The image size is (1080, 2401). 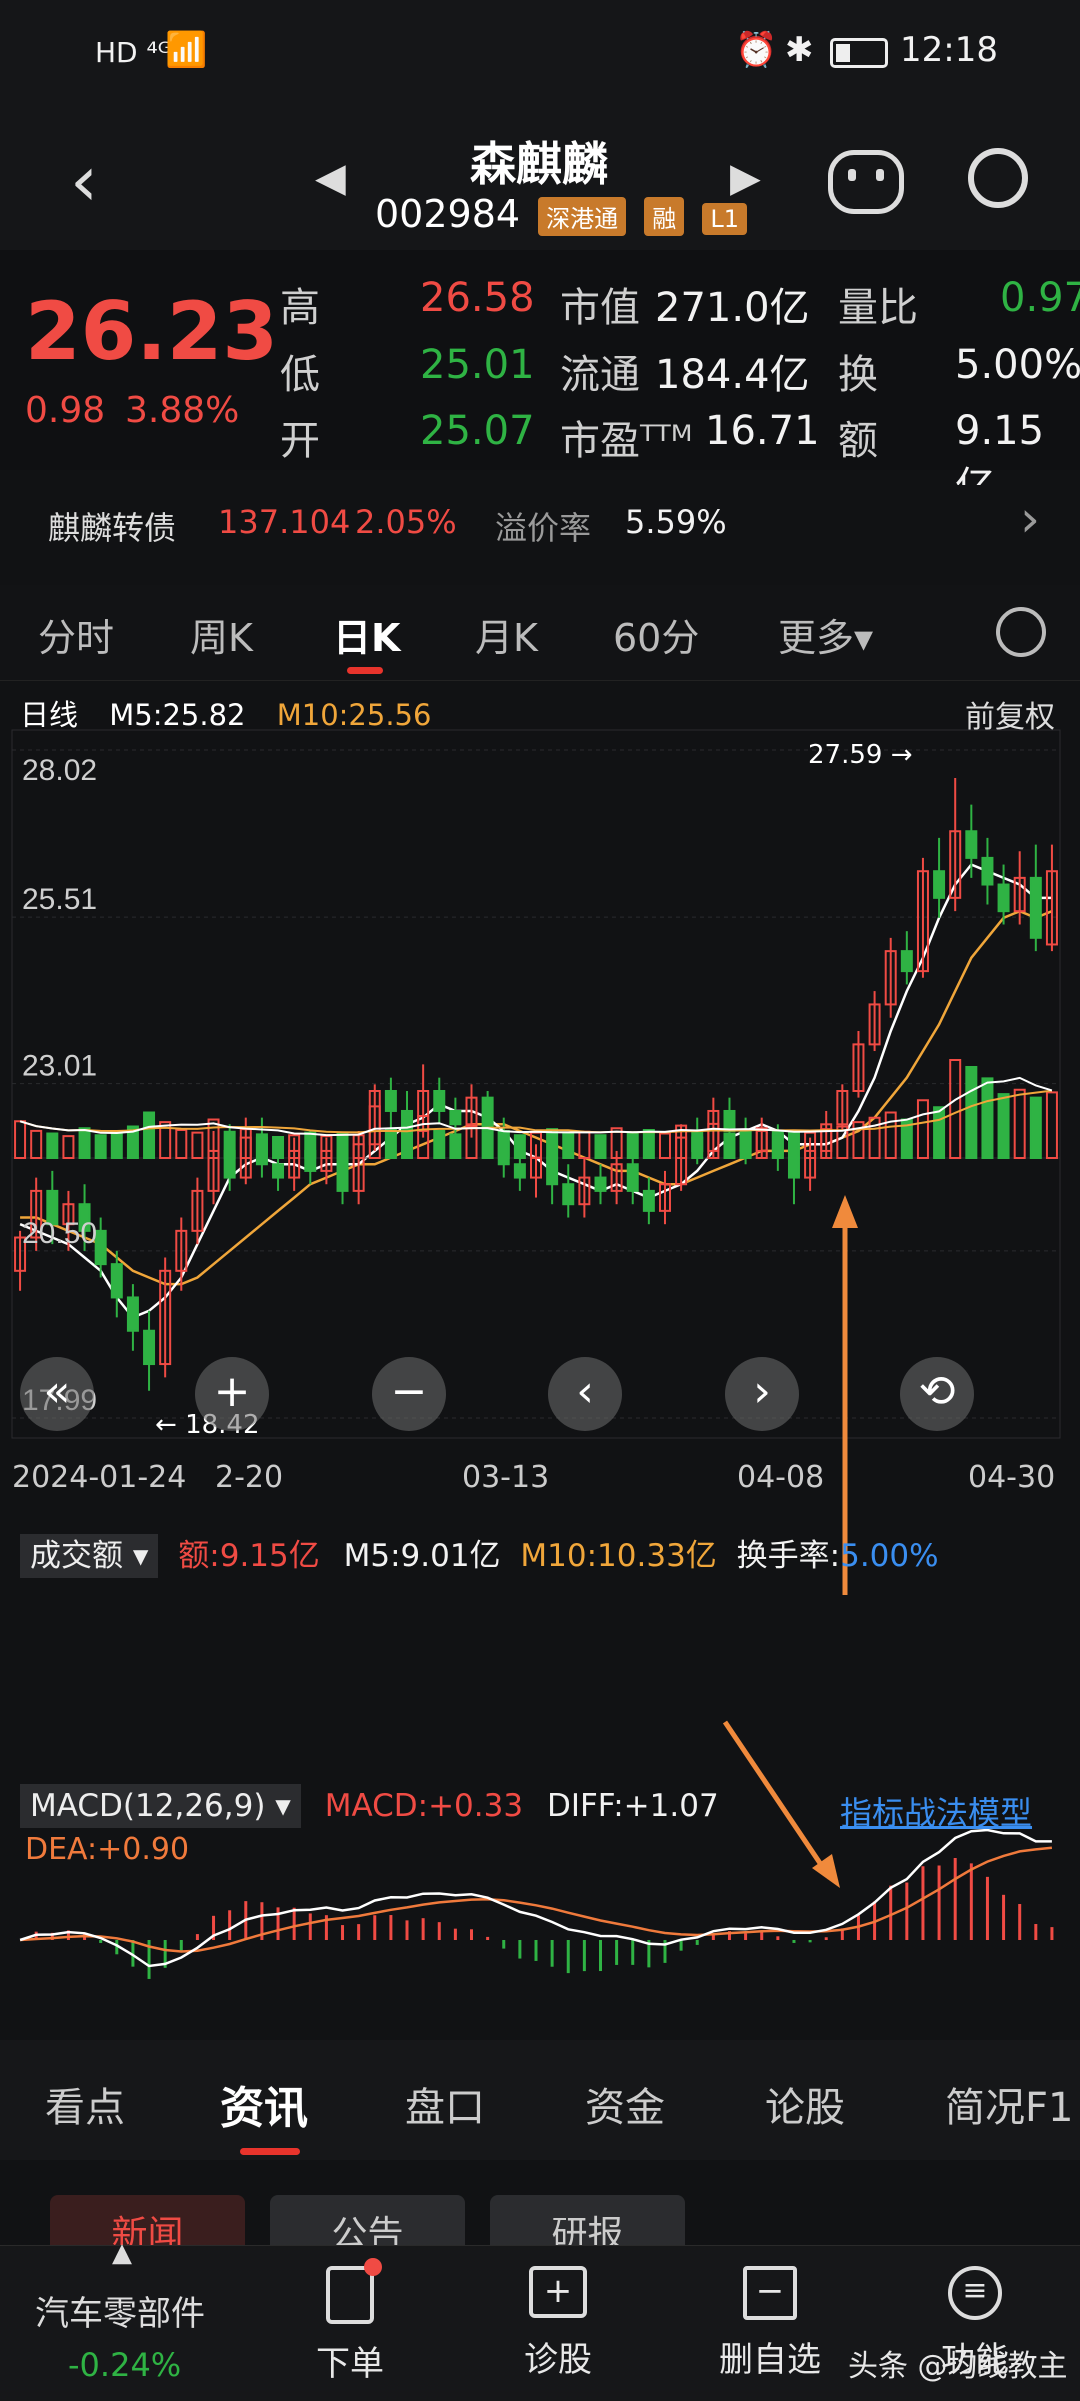 What do you see at coordinates (625, 2104) in the screenshot?
I see `tab-capital: 资金` at bounding box center [625, 2104].